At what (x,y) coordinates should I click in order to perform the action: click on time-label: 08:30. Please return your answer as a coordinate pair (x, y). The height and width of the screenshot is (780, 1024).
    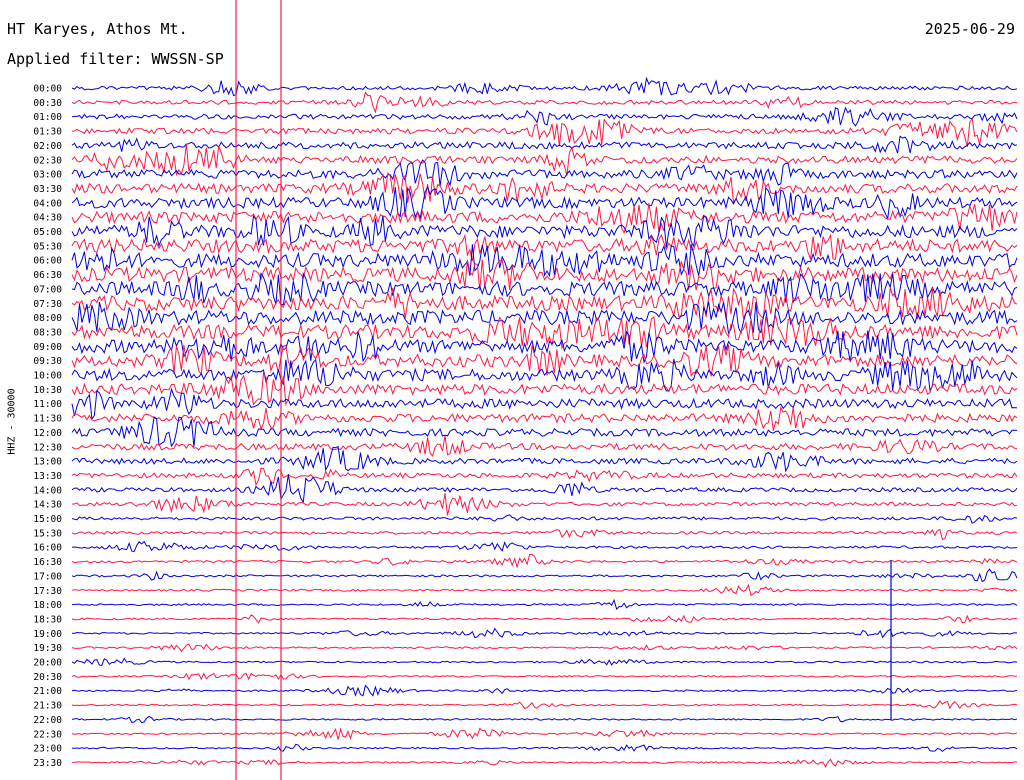
    Looking at the image, I should click on (47, 332).